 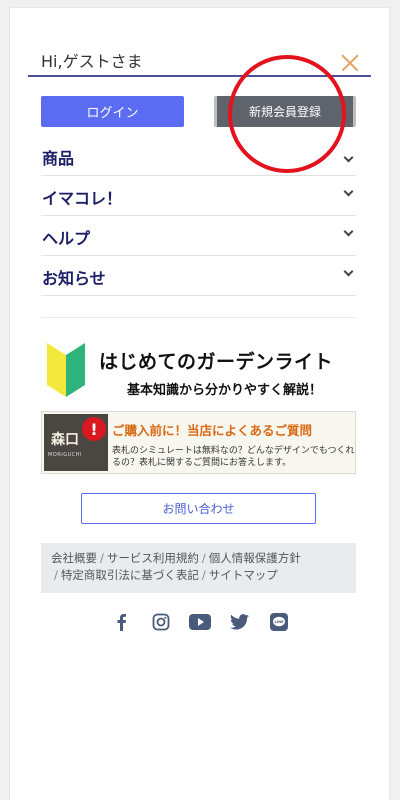 What do you see at coordinates (66, 238) in the screenshot?
I see `menu-item-label: ヘルプ` at bounding box center [66, 238].